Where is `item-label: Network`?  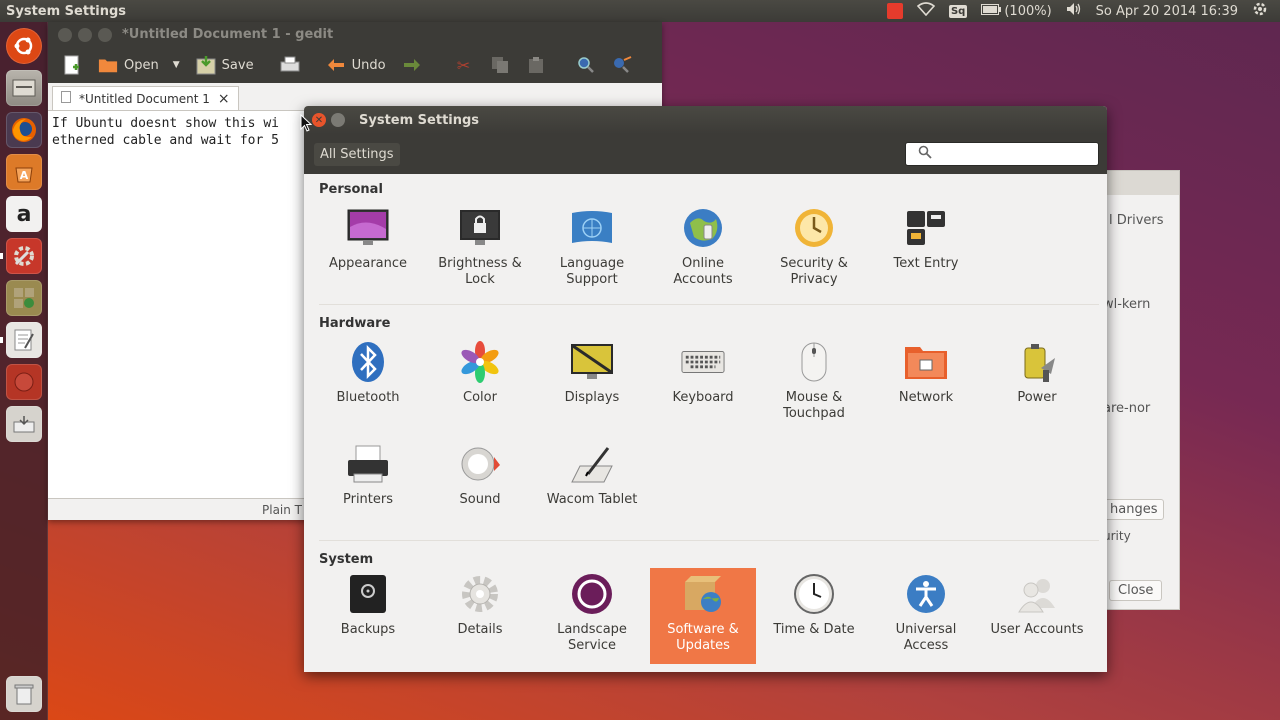
item-label: Network is located at coordinates (926, 397).